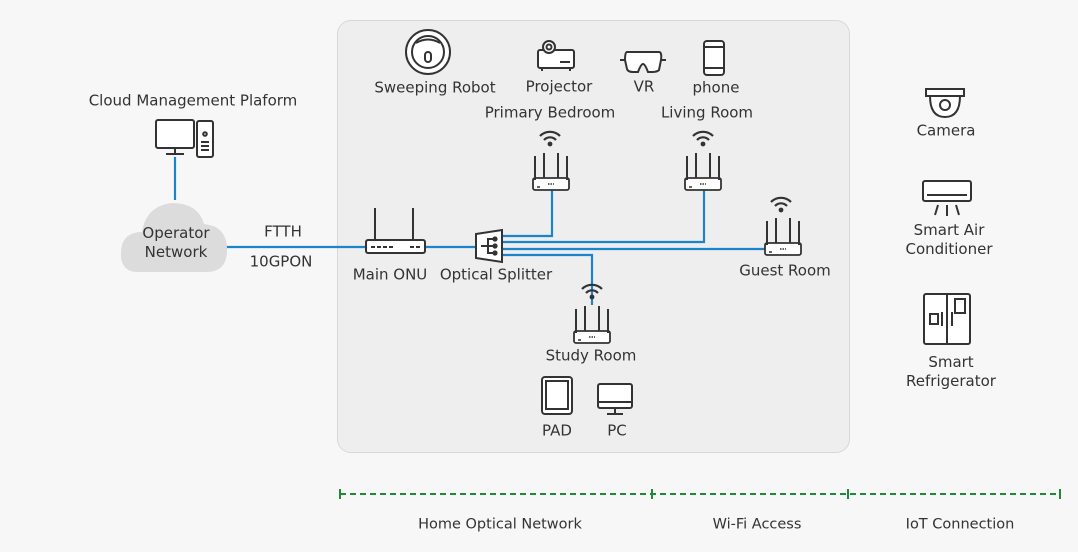 This screenshot has height=552, width=1078. Describe the element at coordinates (703, 171) in the screenshot. I see `router-icon-living-room` at that location.